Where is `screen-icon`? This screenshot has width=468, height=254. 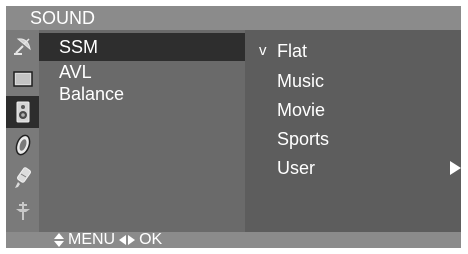 screen-icon is located at coordinates (22, 79).